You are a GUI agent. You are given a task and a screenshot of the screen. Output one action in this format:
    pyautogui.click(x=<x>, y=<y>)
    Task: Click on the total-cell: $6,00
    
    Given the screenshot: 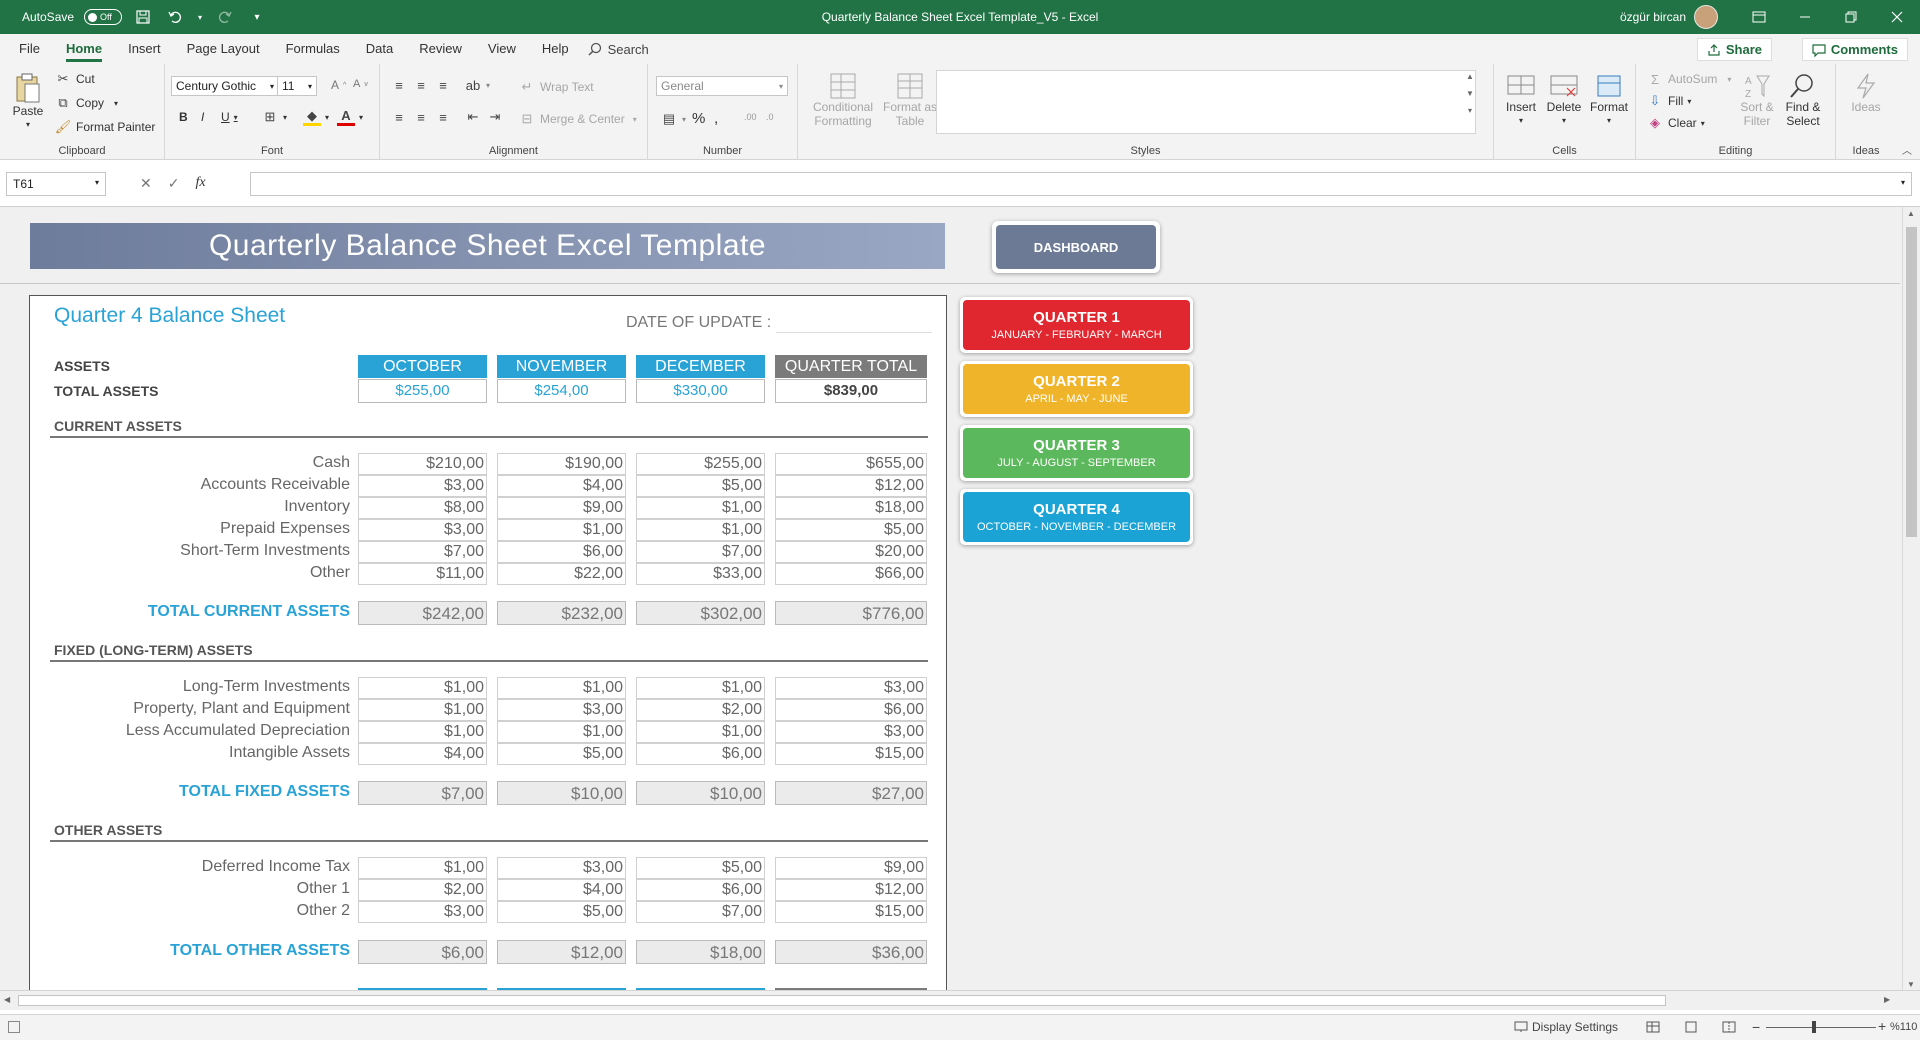 What is the action you would take?
    pyautogui.click(x=422, y=952)
    